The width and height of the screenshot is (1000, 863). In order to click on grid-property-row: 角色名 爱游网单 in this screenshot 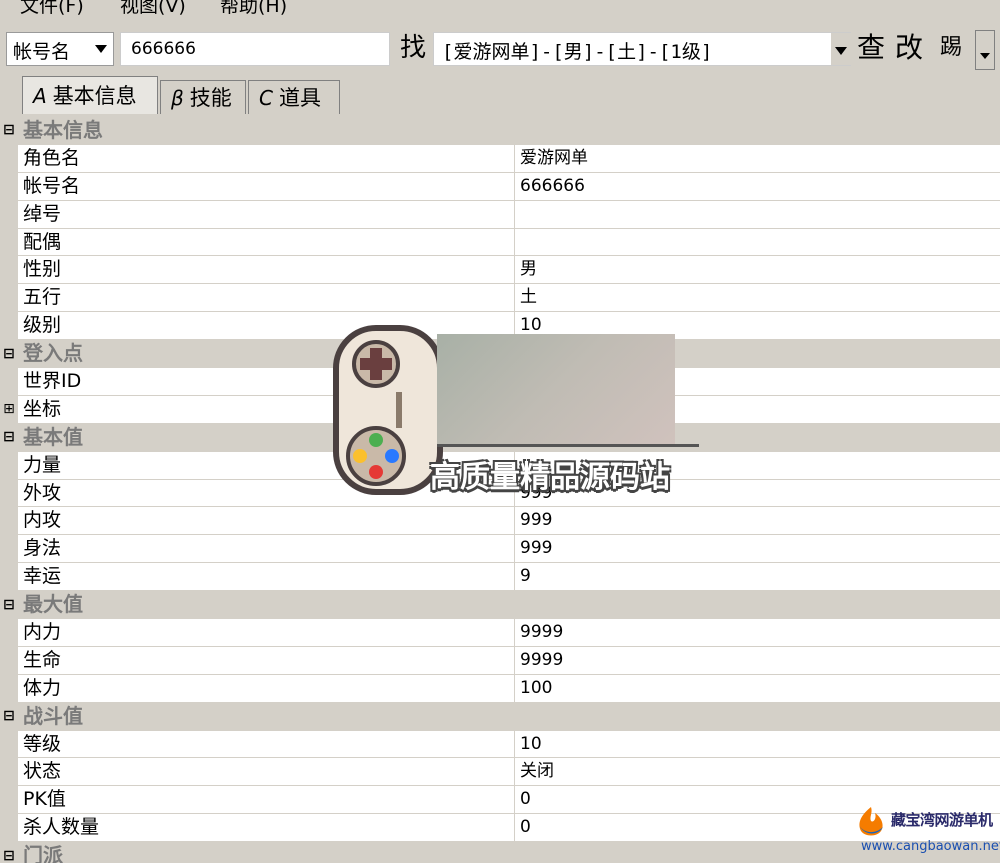, I will do `click(500, 158)`.